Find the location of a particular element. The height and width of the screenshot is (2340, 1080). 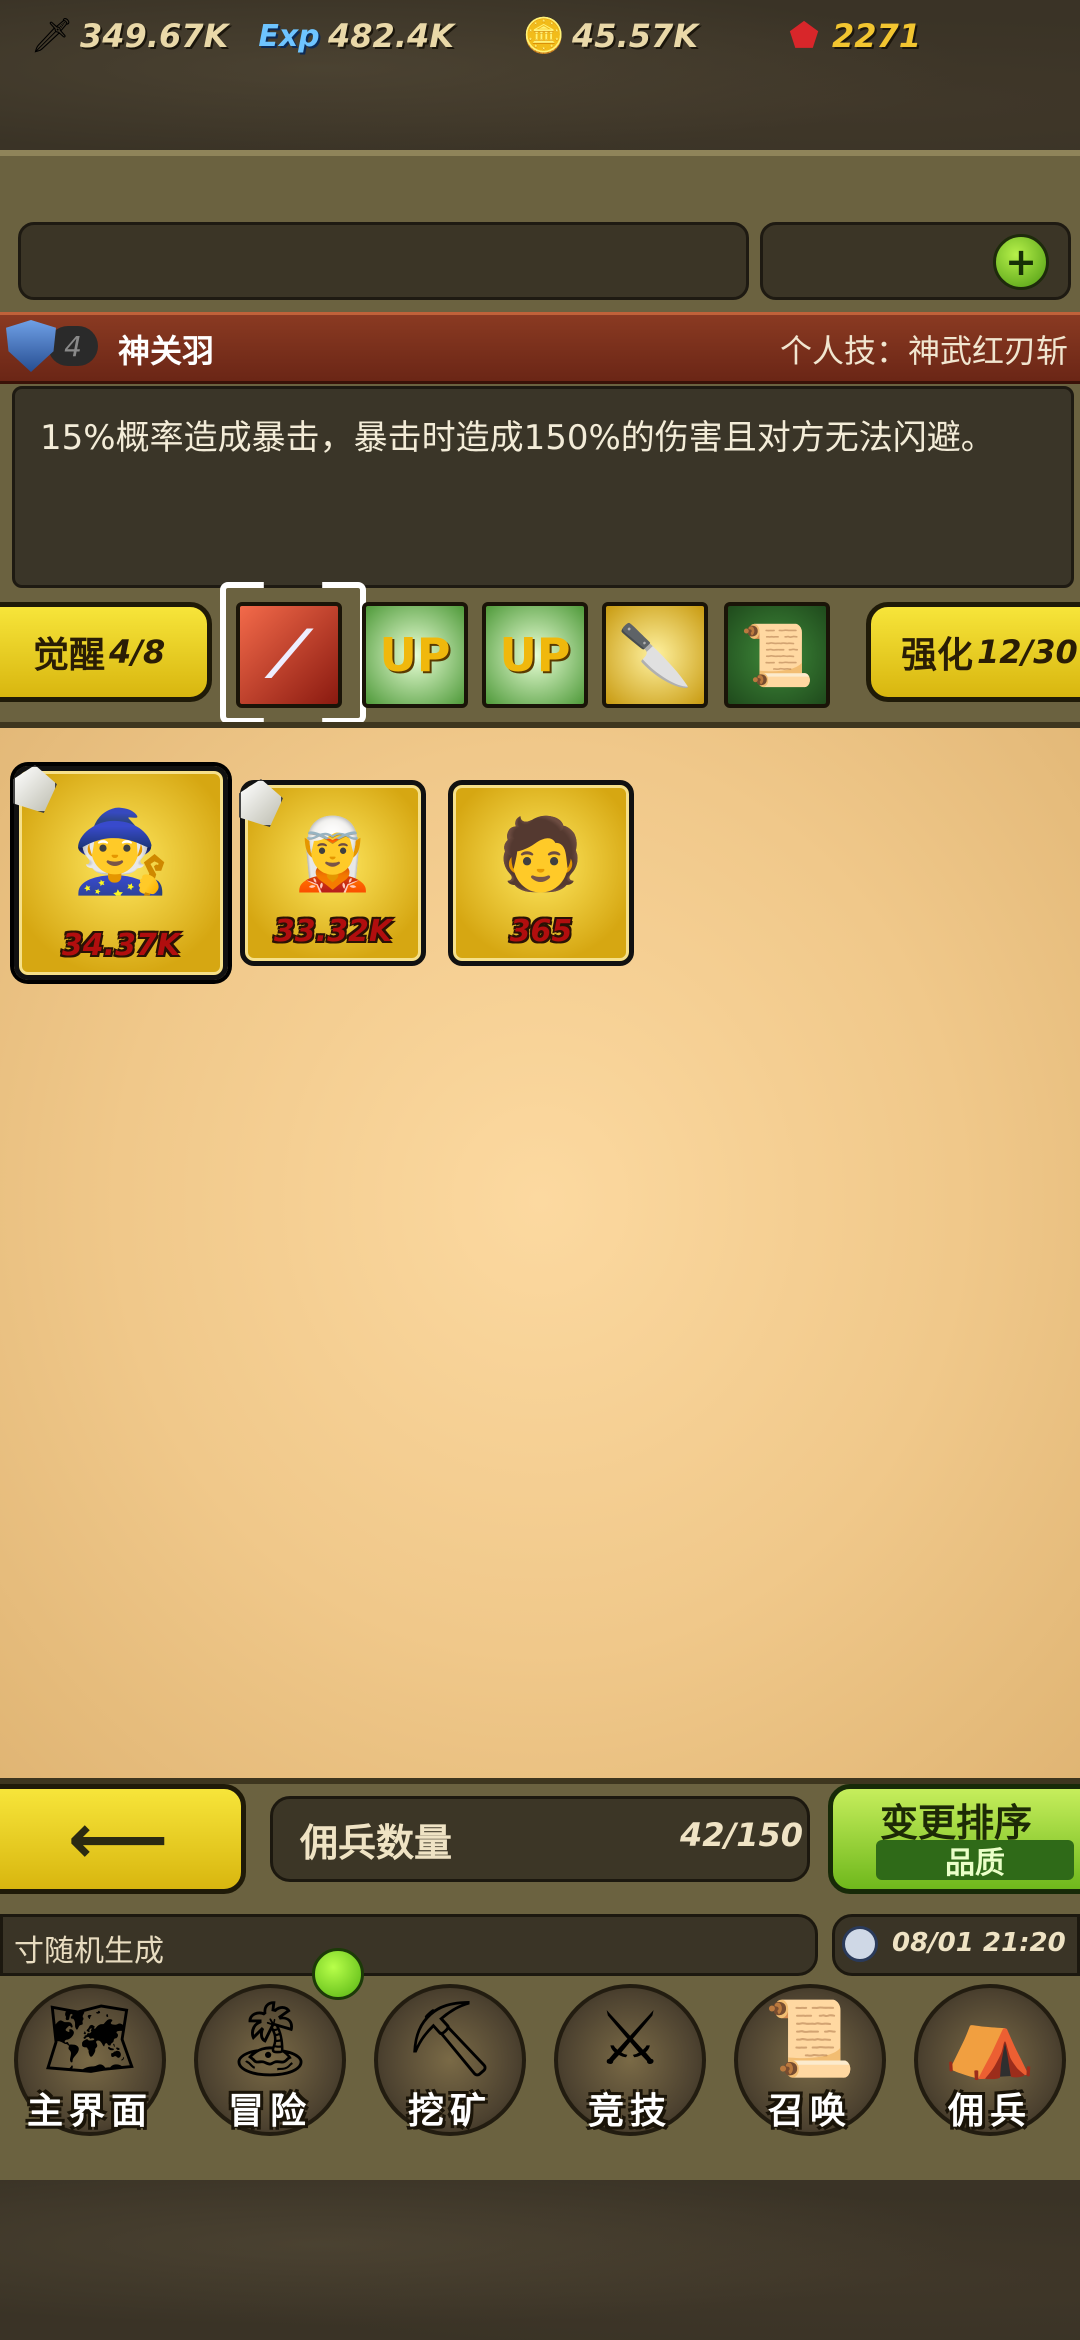

mercenary-card: 🧙 34.37K is located at coordinates (120, 872).